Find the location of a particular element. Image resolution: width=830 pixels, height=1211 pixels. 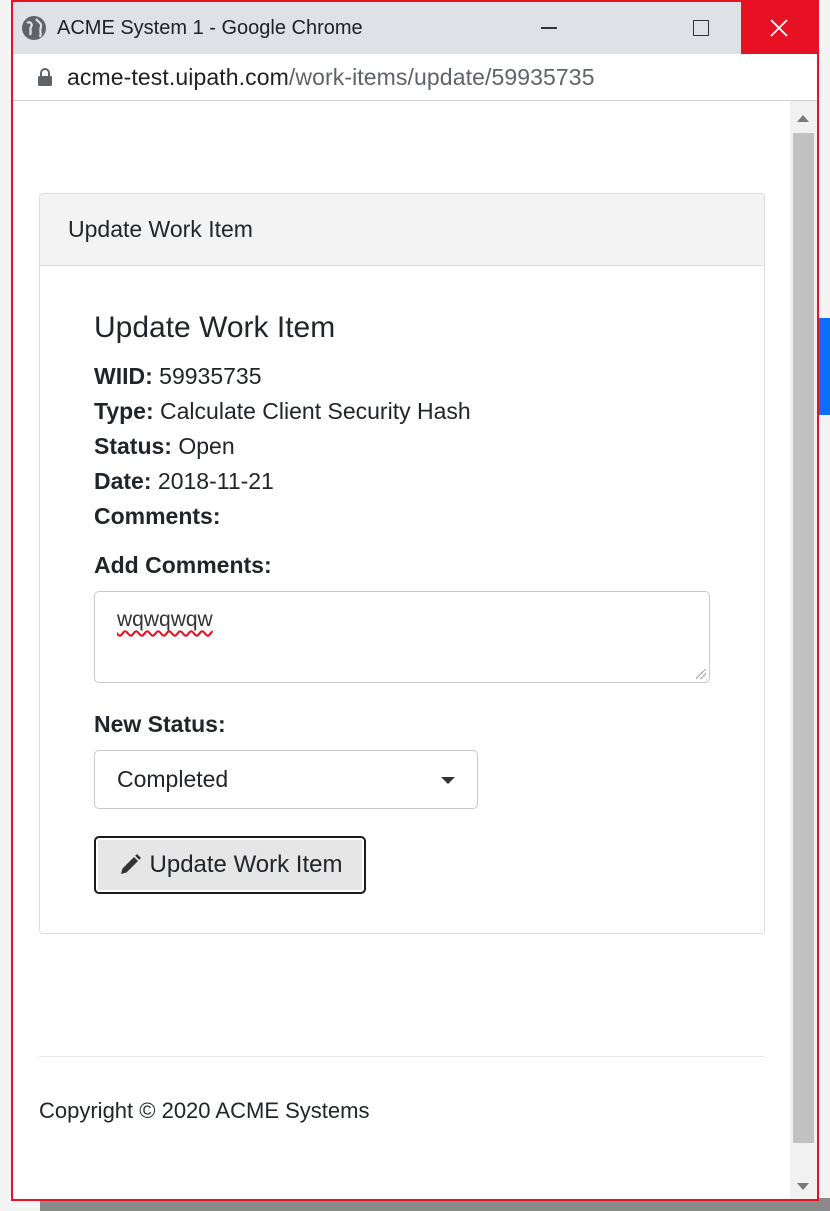

globe-icon is located at coordinates (34, 28).